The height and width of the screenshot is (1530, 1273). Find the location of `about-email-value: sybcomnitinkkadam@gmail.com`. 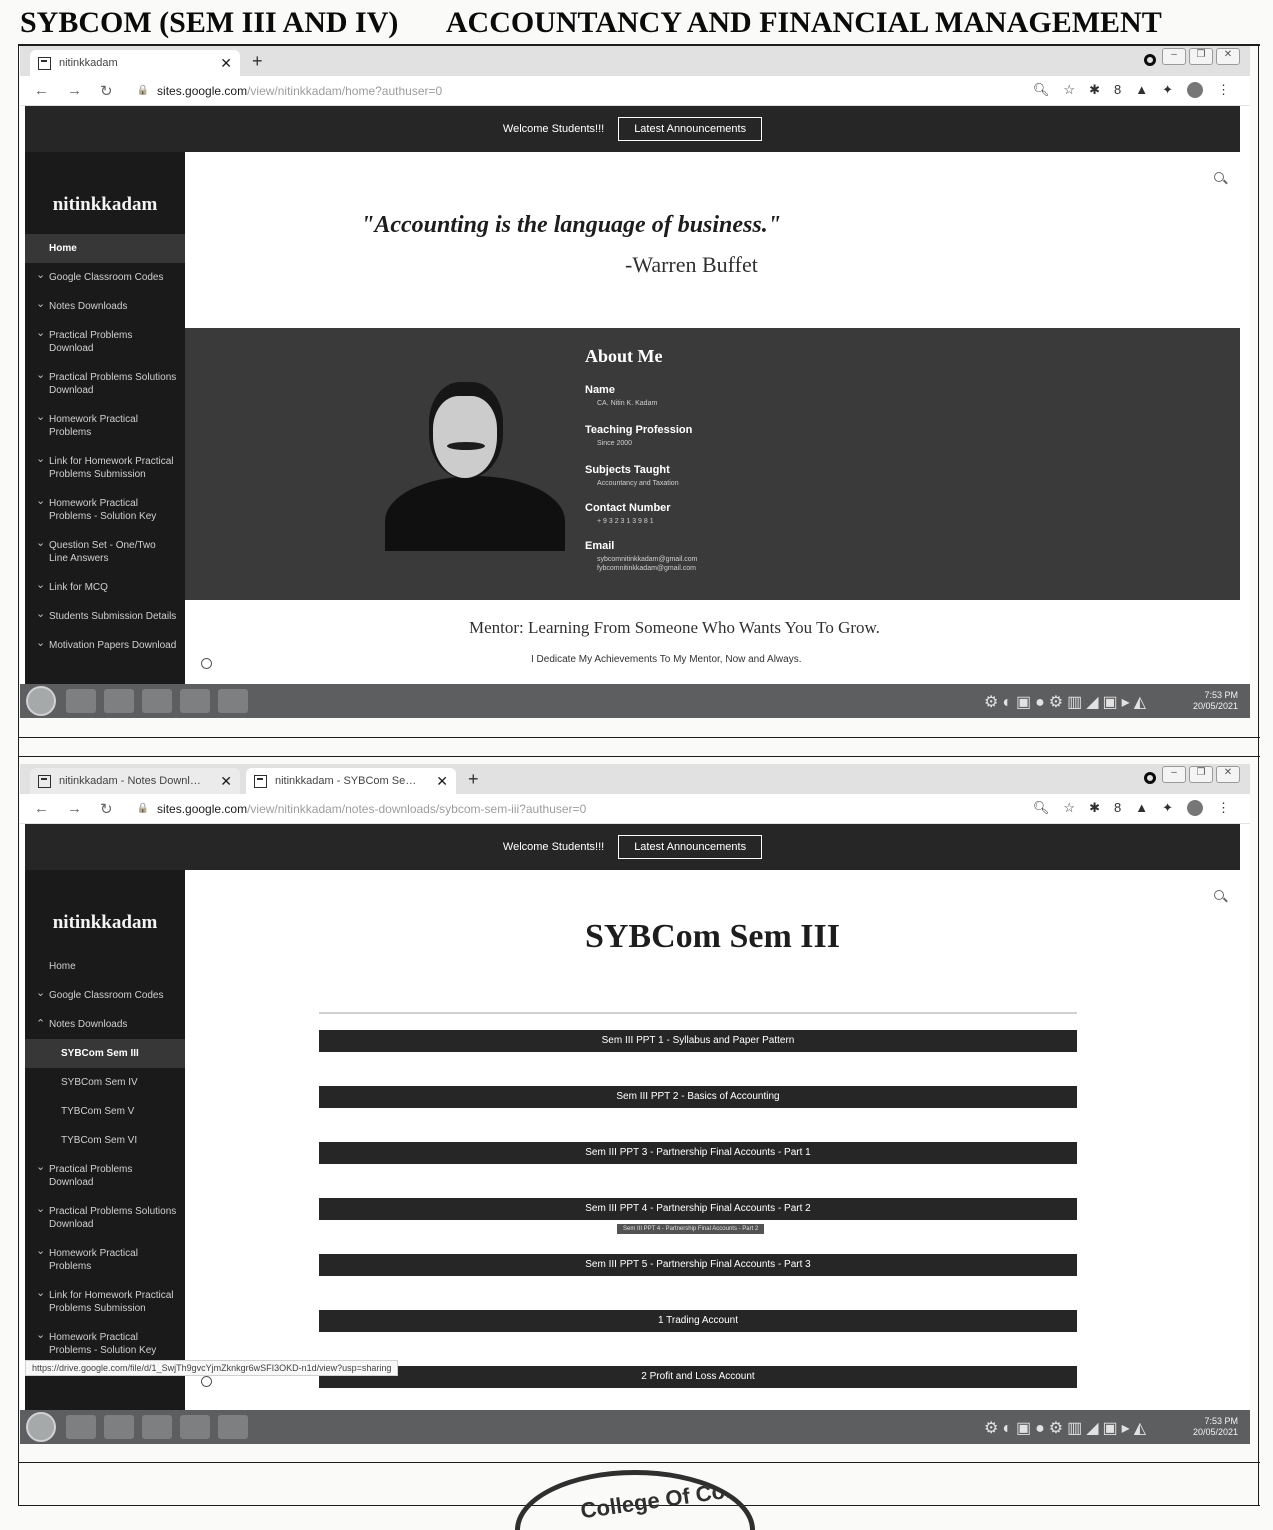

about-email-value: sybcomnitinkkadam@gmail.com is located at coordinates (647, 559).